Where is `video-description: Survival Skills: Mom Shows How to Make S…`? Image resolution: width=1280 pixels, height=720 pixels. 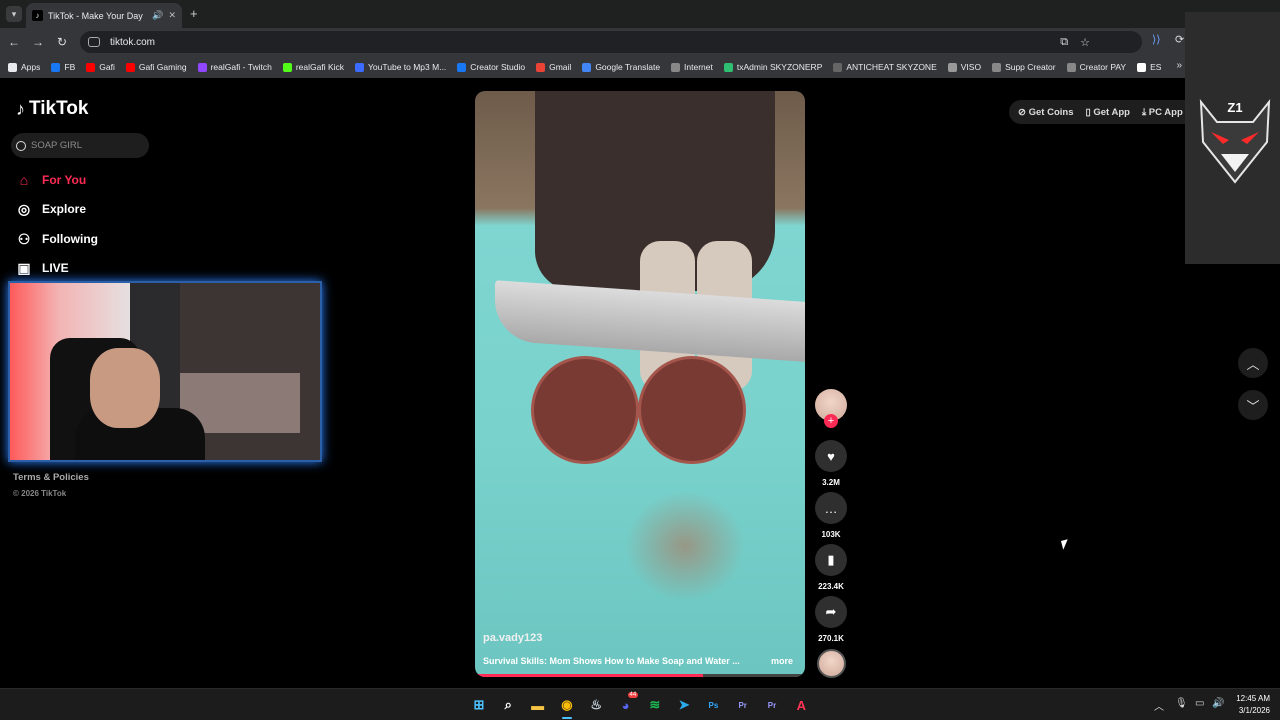
video-description: Survival Skills: Mom Shows How to Make S… is located at coordinates (611, 661).